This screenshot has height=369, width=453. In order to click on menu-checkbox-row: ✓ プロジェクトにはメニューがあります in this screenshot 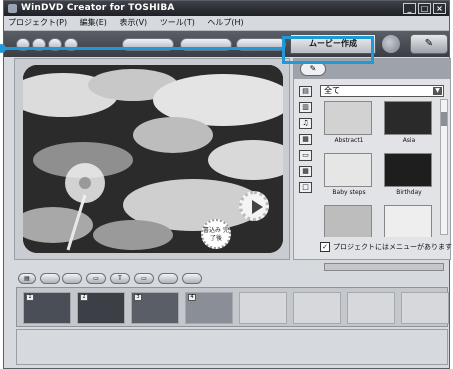, I will do `click(386, 247)`.